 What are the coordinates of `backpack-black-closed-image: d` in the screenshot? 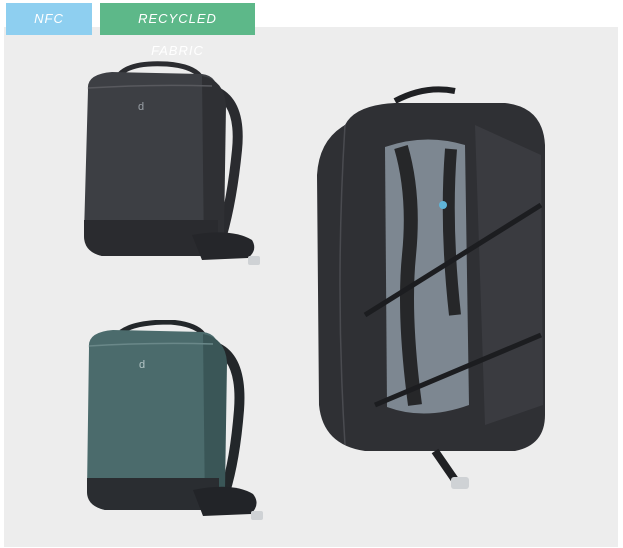 It's located at (172, 167).